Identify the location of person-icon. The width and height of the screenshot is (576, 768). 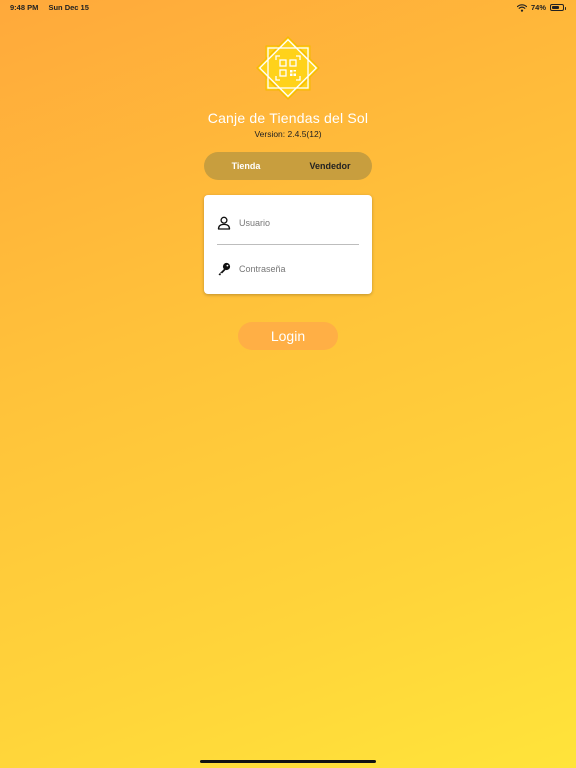
(224, 223).